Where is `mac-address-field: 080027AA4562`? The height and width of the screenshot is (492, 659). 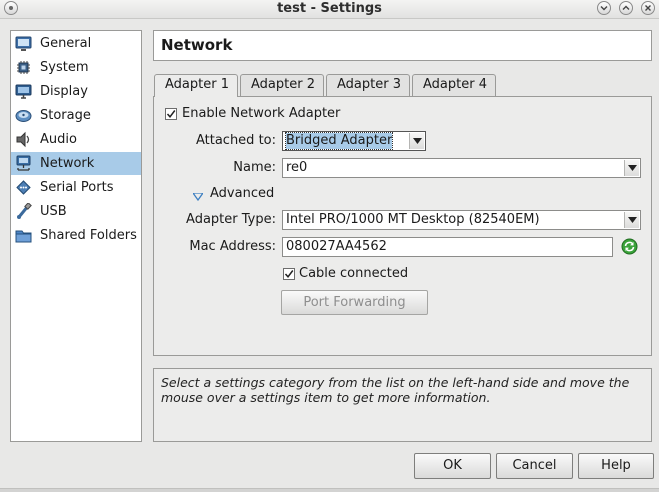
mac-address-field: 080027AA4562 is located at coordinates (447, 247).